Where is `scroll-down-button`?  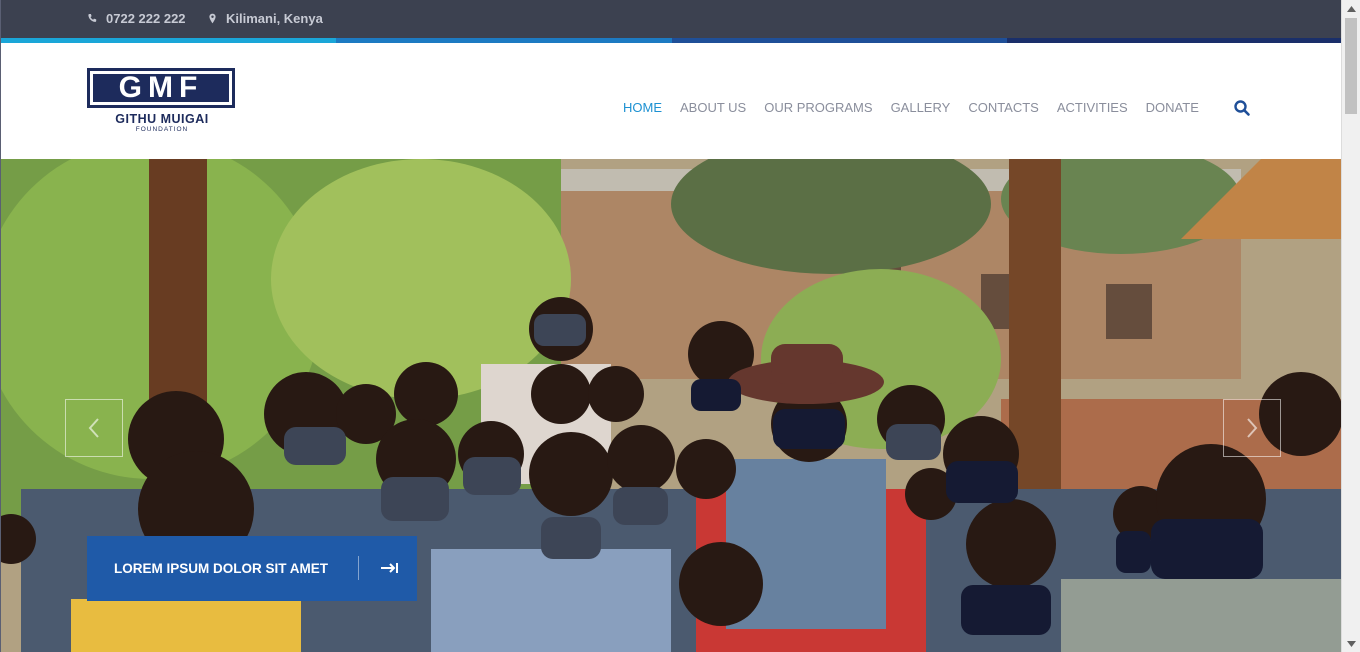 scroll-down-button is located at coordinates (1351, 643).